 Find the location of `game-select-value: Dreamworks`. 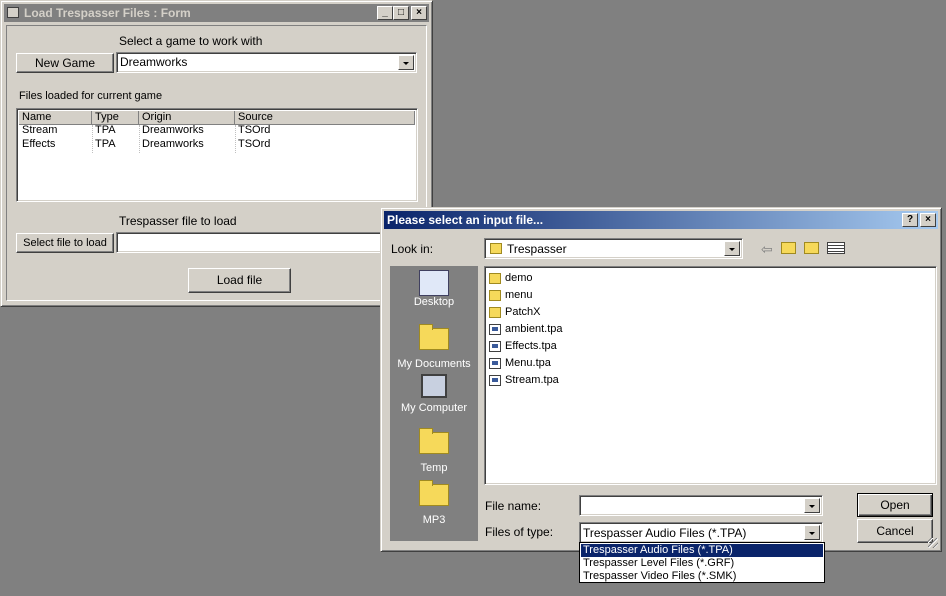

game-select-value: Dreamworks is located at coordinates (154, 62).